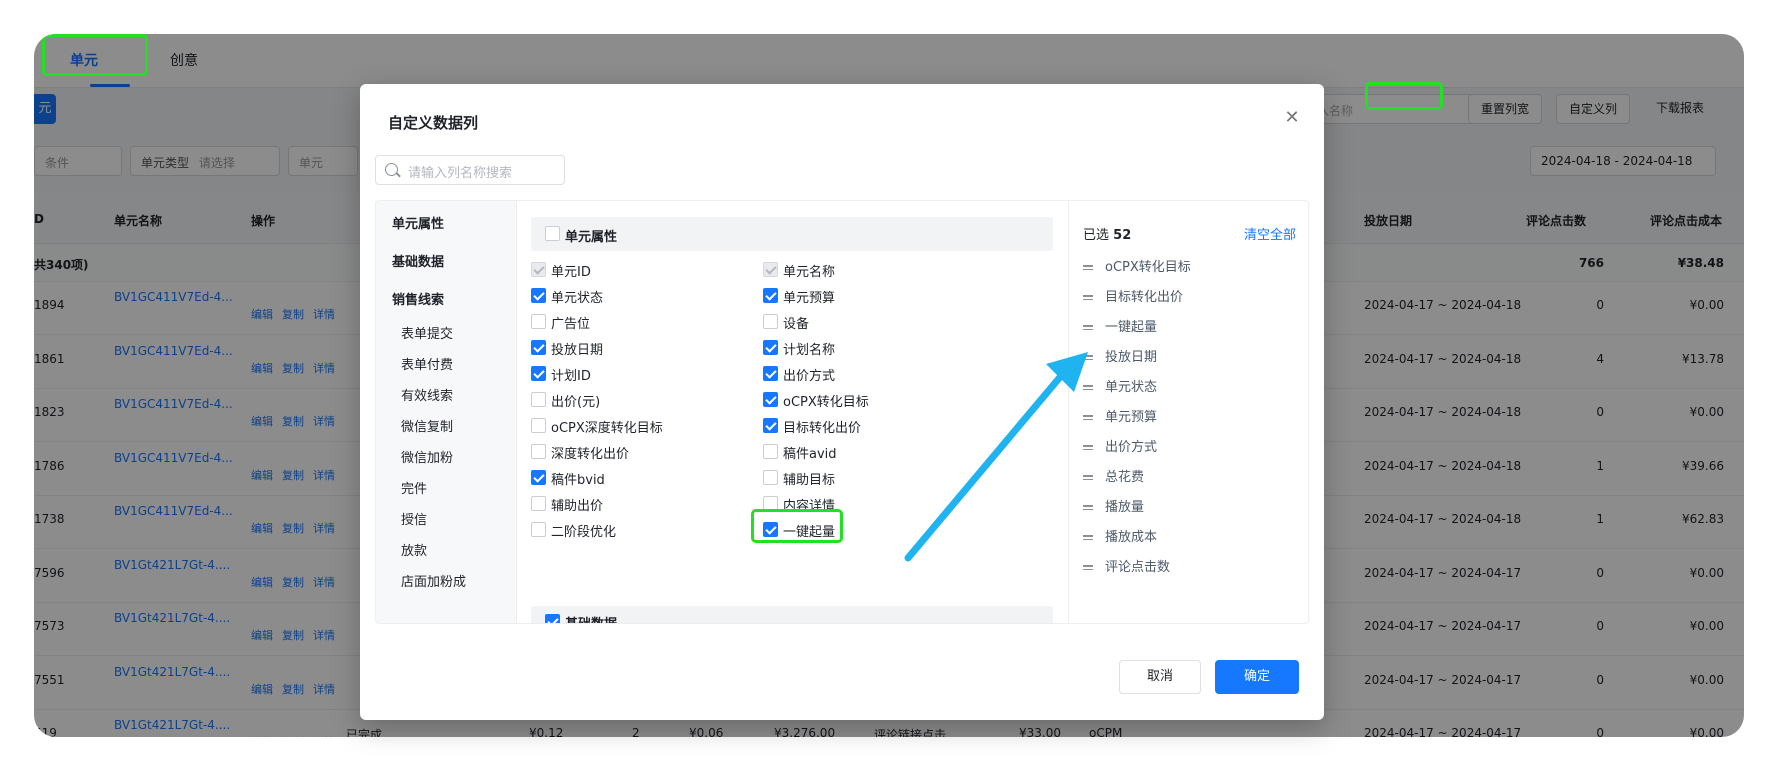 Image resolution: width=1778 pixels, height=771 pixels. I want to click on selected-column-item: 总花费, so click(1113, 475).